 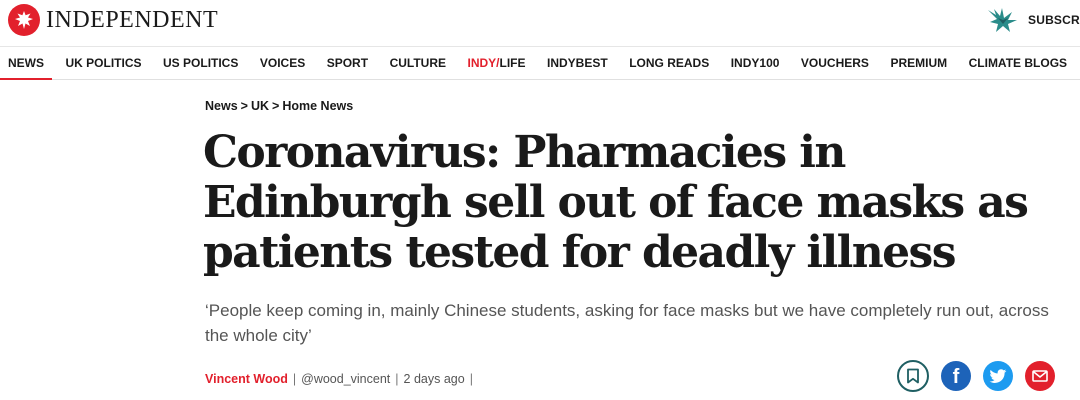 I want to click on nav-item-us-politics: US POLITICS, so click(x=200, y=63).